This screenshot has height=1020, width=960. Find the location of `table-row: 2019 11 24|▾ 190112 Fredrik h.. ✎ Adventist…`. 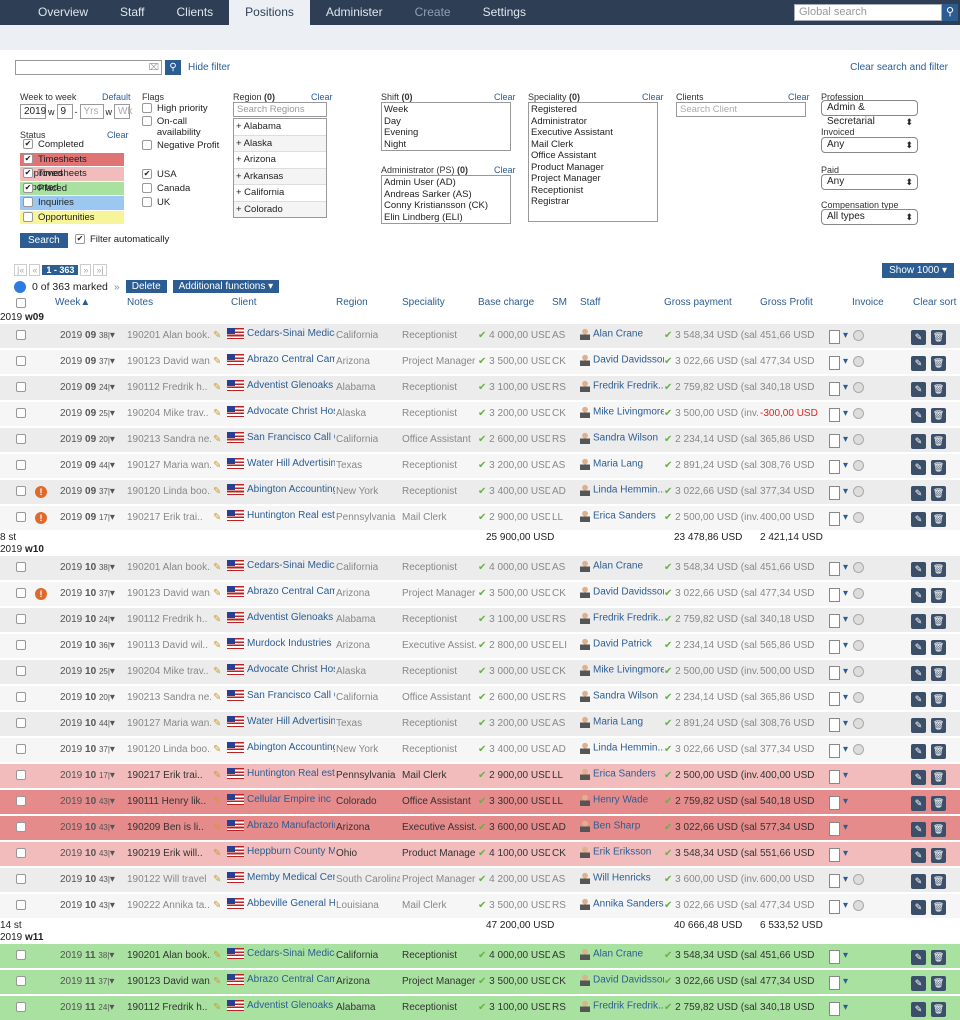

table-row: 2019 11 24|▾ 190112 Fredrik h.. ✎ Adventist… is located at coordinates (480, 1008).